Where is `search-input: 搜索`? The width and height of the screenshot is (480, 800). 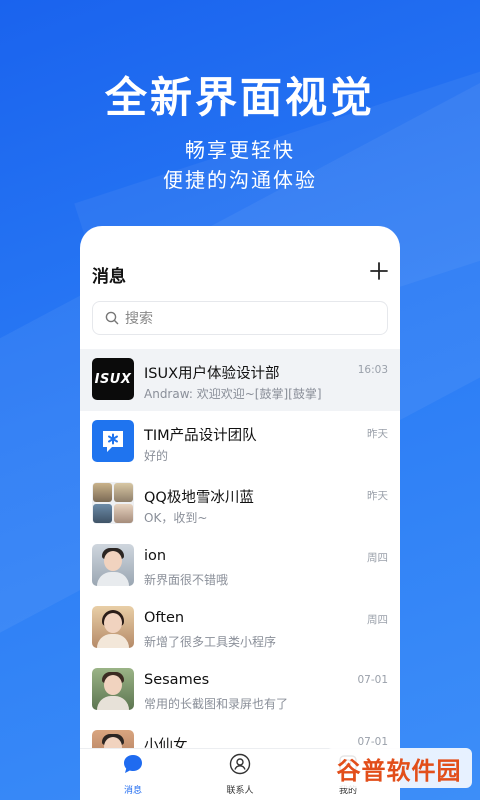
search-input: 搜索 is located at coordinates (240, 318).